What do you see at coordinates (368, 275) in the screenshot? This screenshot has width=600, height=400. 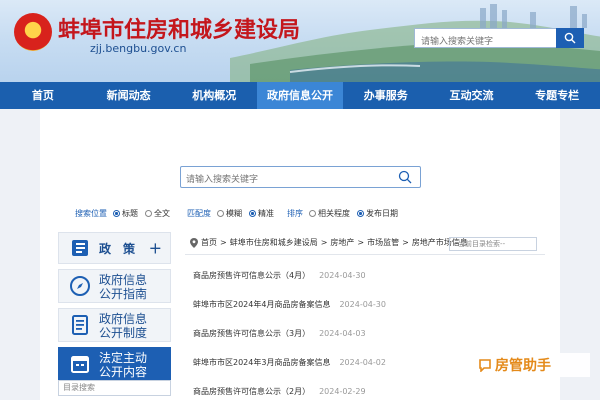 I see `list-item: 商品房预售许可信息公示（4月） 2024-04-30` at bounding box center [368, 275].